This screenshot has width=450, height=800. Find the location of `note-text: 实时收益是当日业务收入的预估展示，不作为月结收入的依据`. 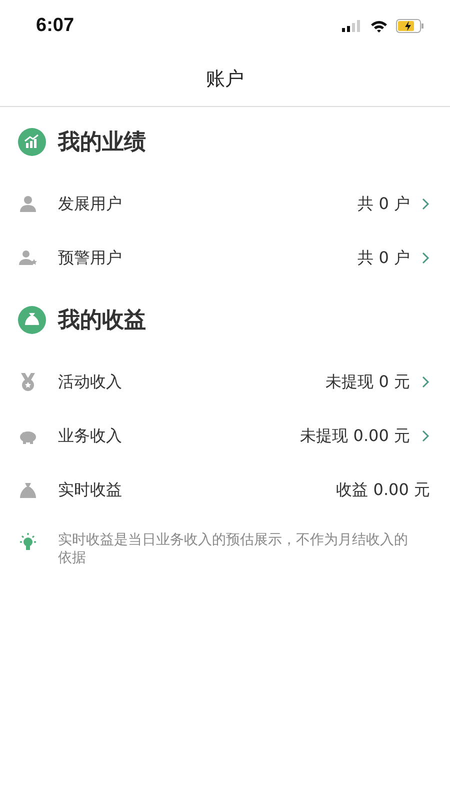

note-text: 实时收益是当日业务收入的预估展示，不作为月结收入的依据 is located at coordinates (233, 549).